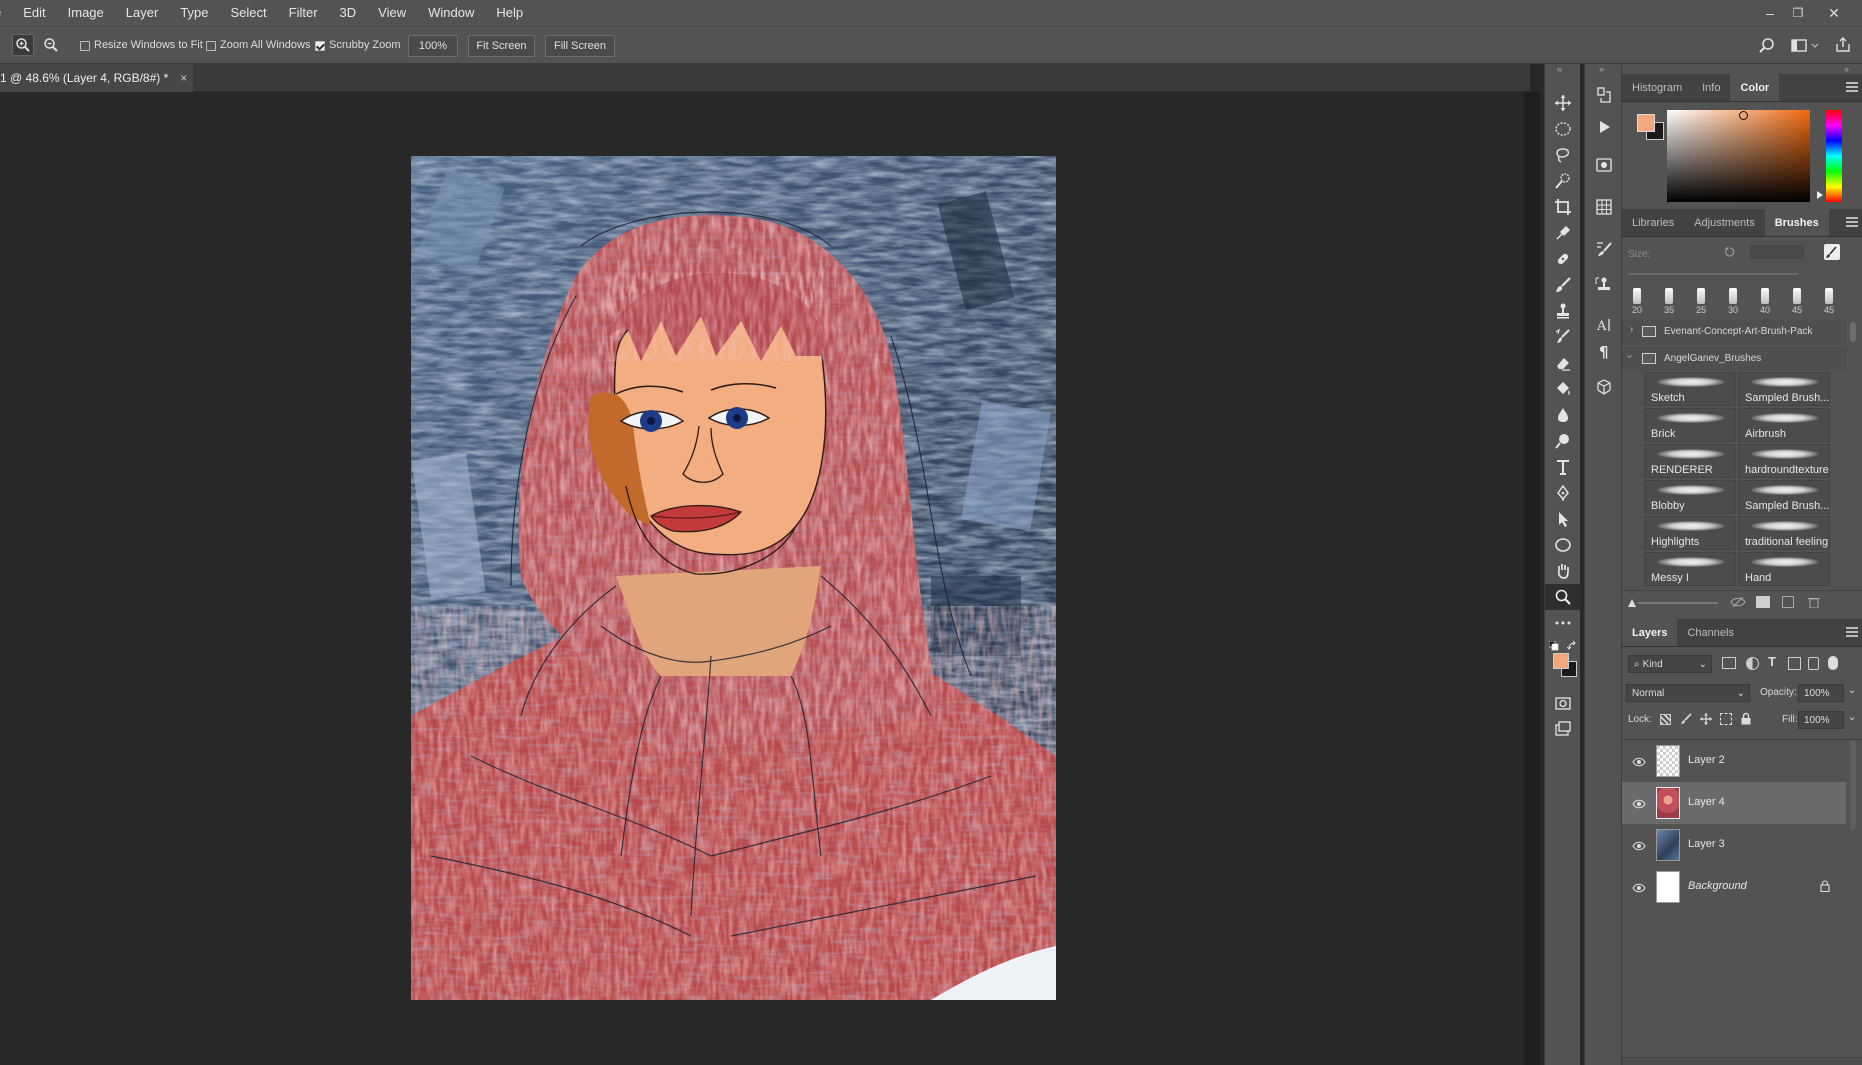 The image size is (1862, 1065). I want to click on toggle-preview-icon, so click(1738, 602).